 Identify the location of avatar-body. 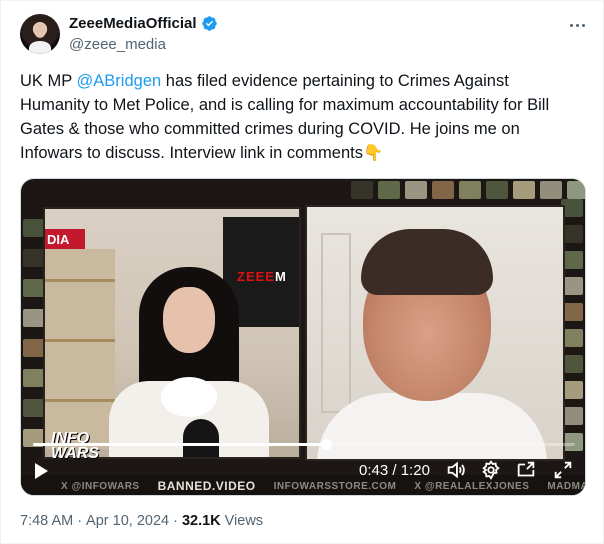
(40, 47).